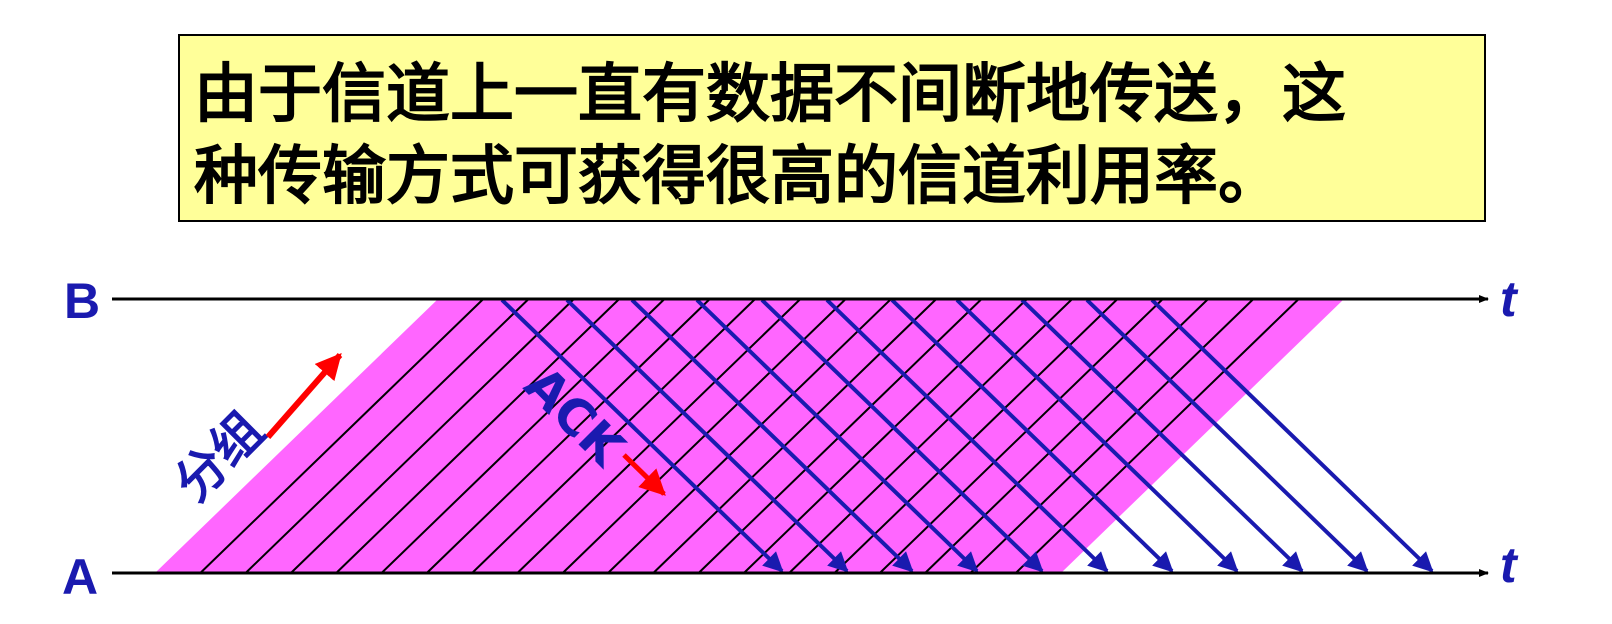 The image size is (1612, 624). Describe the element at coordinates (1509, 299) in the screenshot. I see `upper-time-label: t` at that location.